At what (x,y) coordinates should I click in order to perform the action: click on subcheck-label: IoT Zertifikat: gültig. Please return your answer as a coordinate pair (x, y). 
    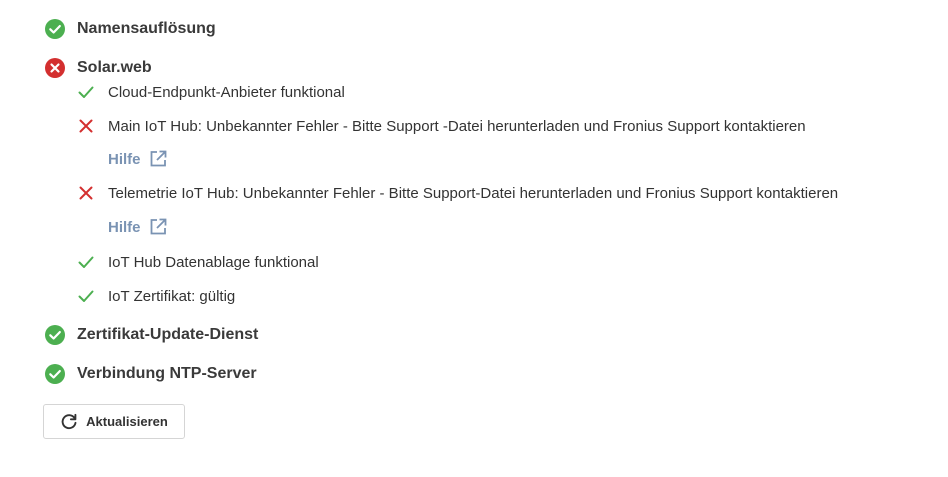
    Looking at the image, I should click on (172, 296).